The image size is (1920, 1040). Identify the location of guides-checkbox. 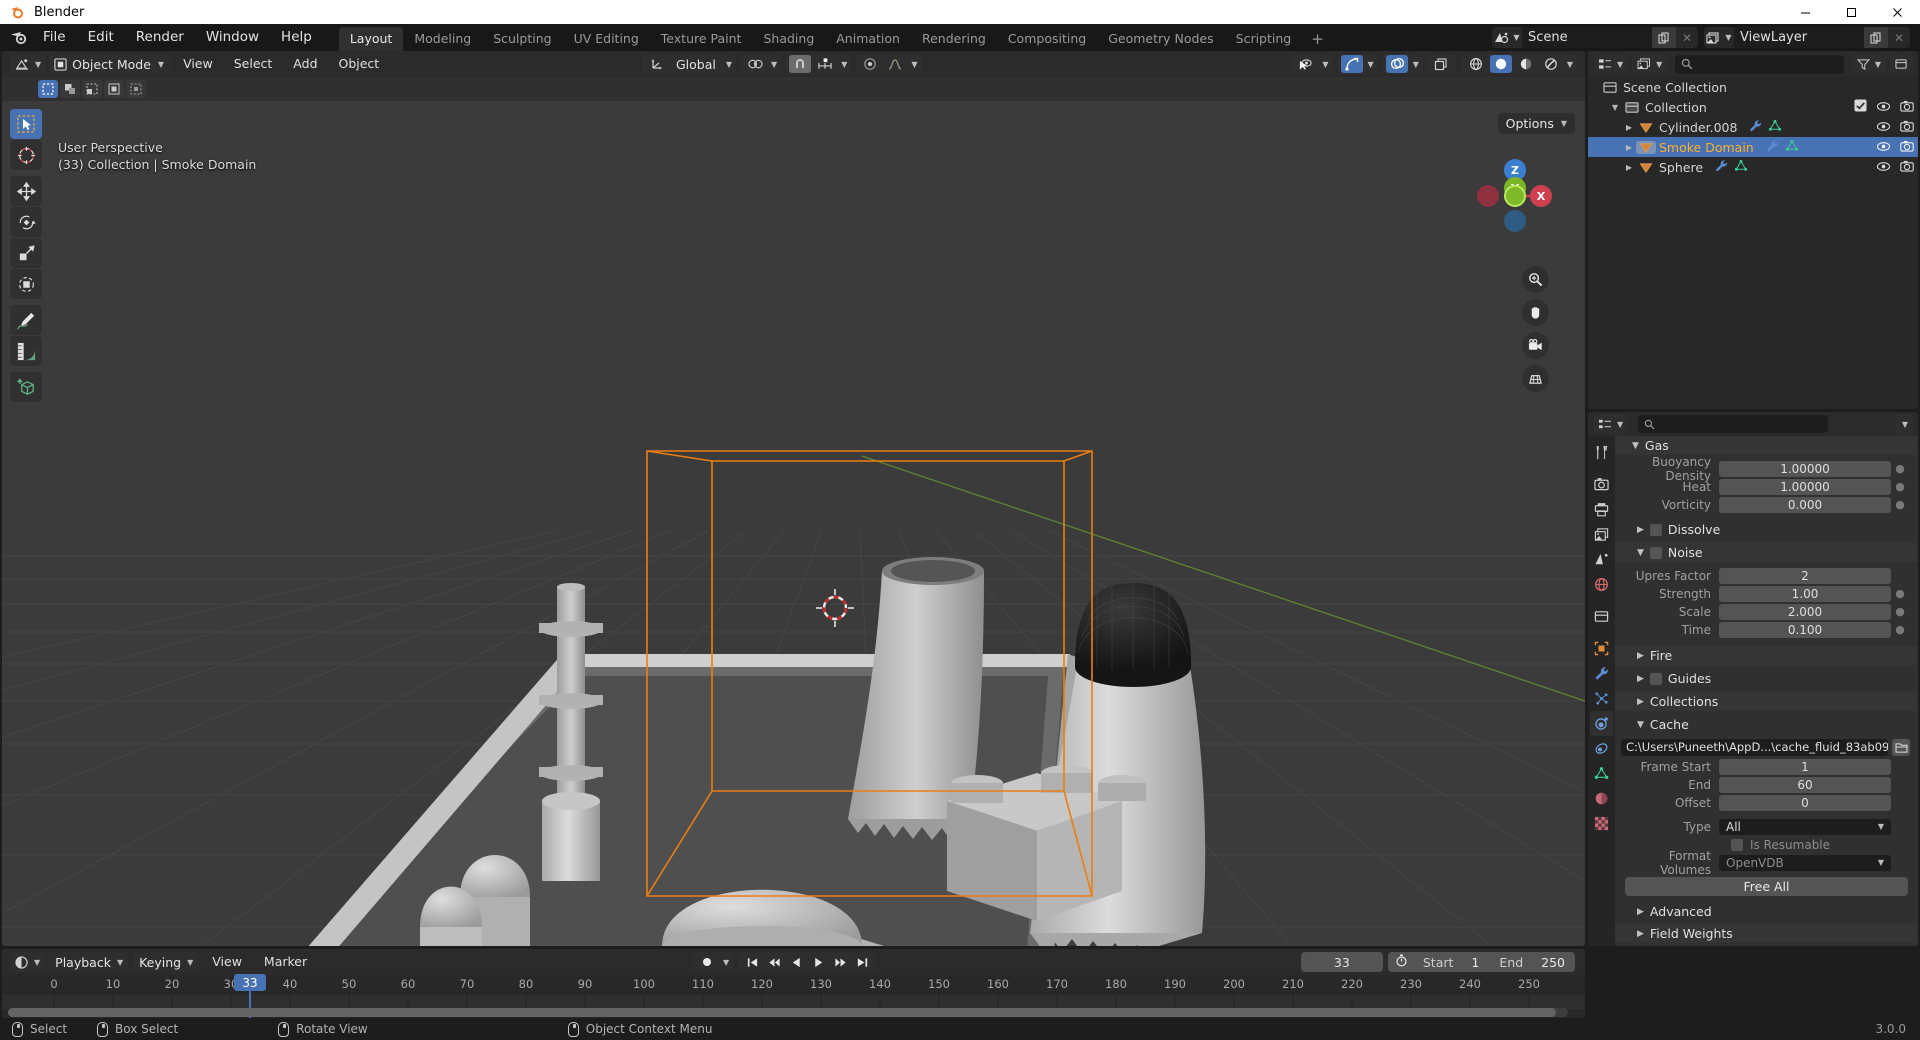
(1655, 678).